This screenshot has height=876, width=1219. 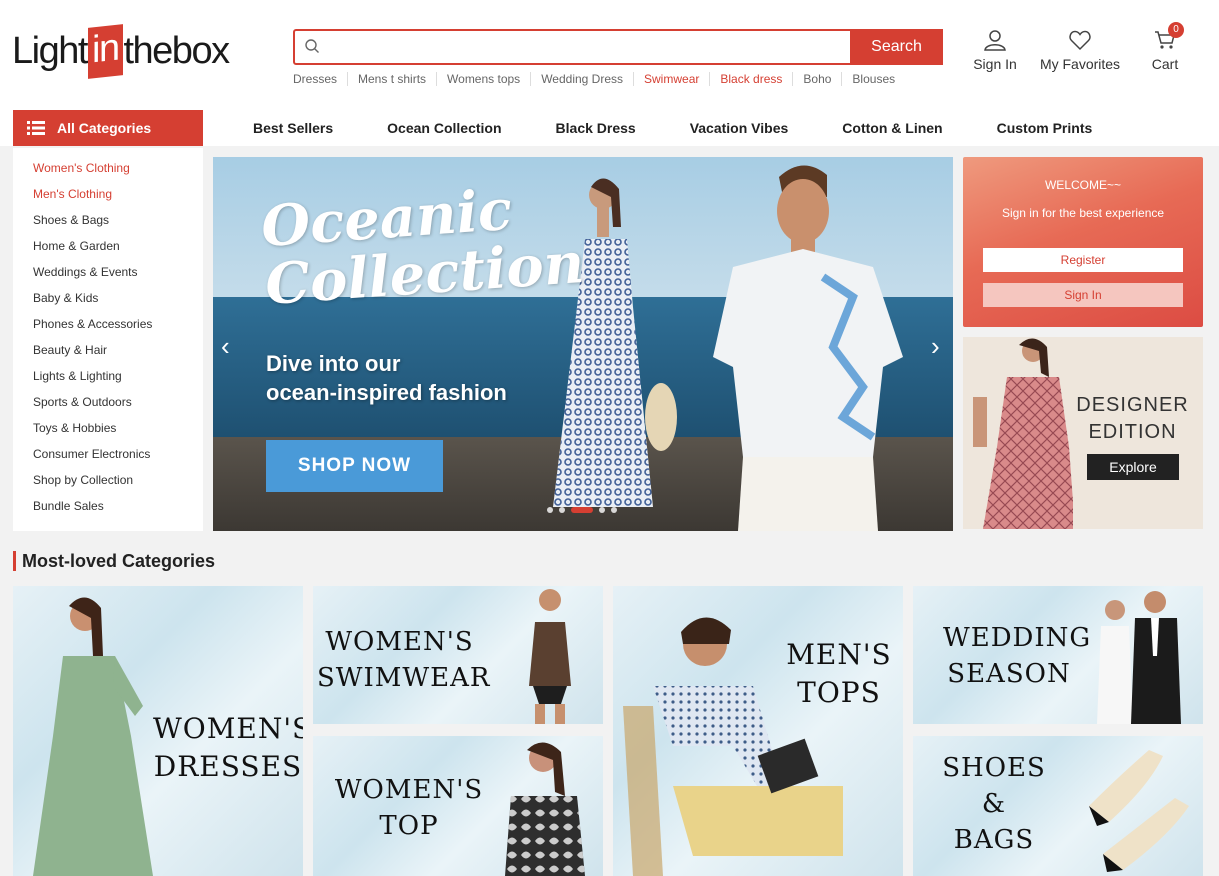 What do you see at coordinates (892, 128) in the screenshot?
I see `nav-cotton-linen: Cotton & Linen` at bounding box center [892, 128].